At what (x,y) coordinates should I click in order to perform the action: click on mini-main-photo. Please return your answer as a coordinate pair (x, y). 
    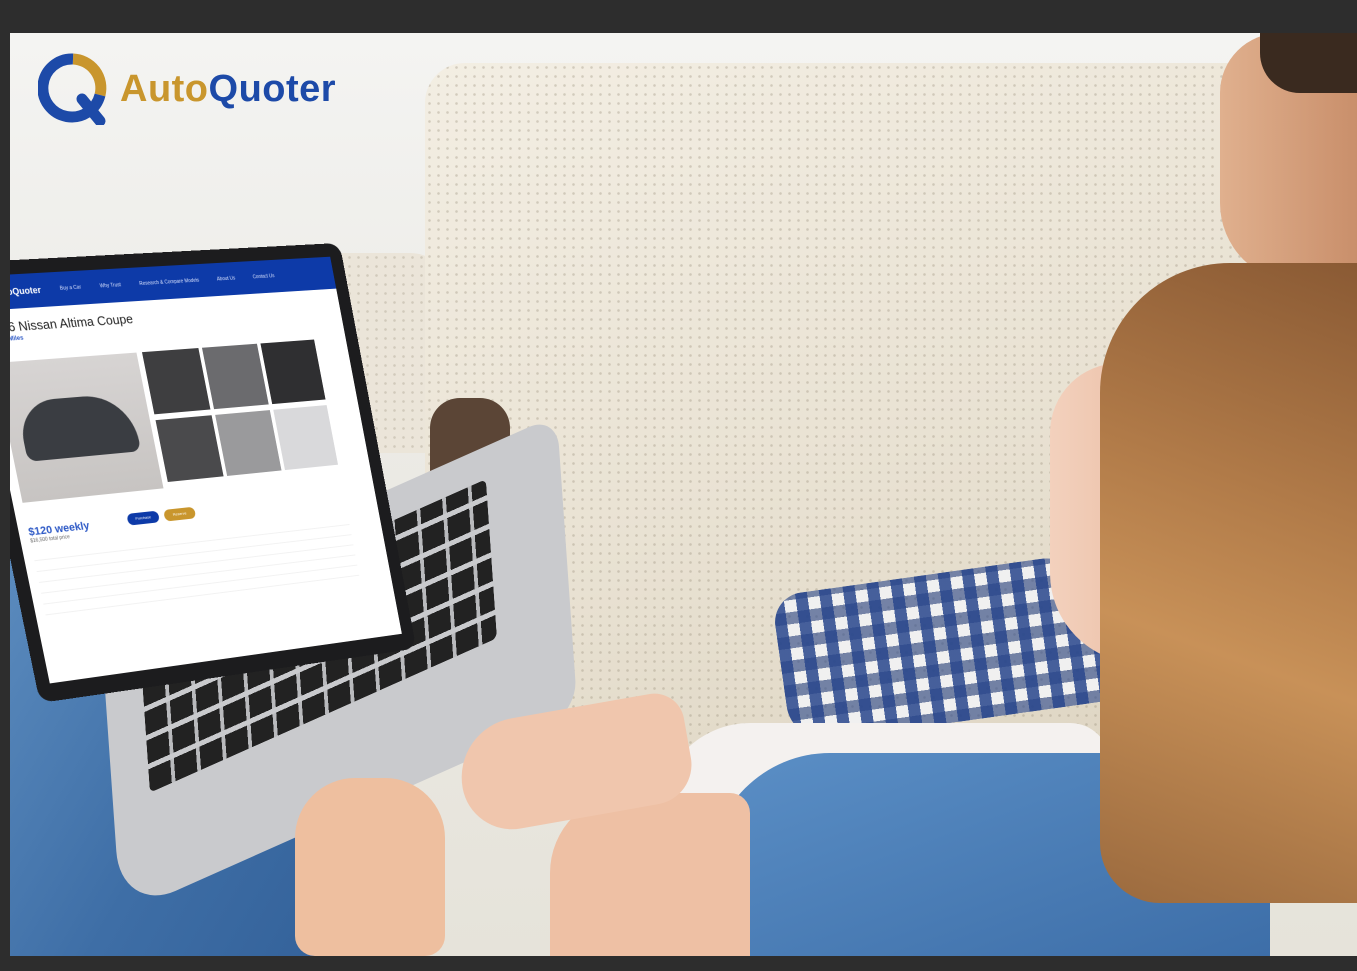
    Looking at the image, I should click on (86, 428).